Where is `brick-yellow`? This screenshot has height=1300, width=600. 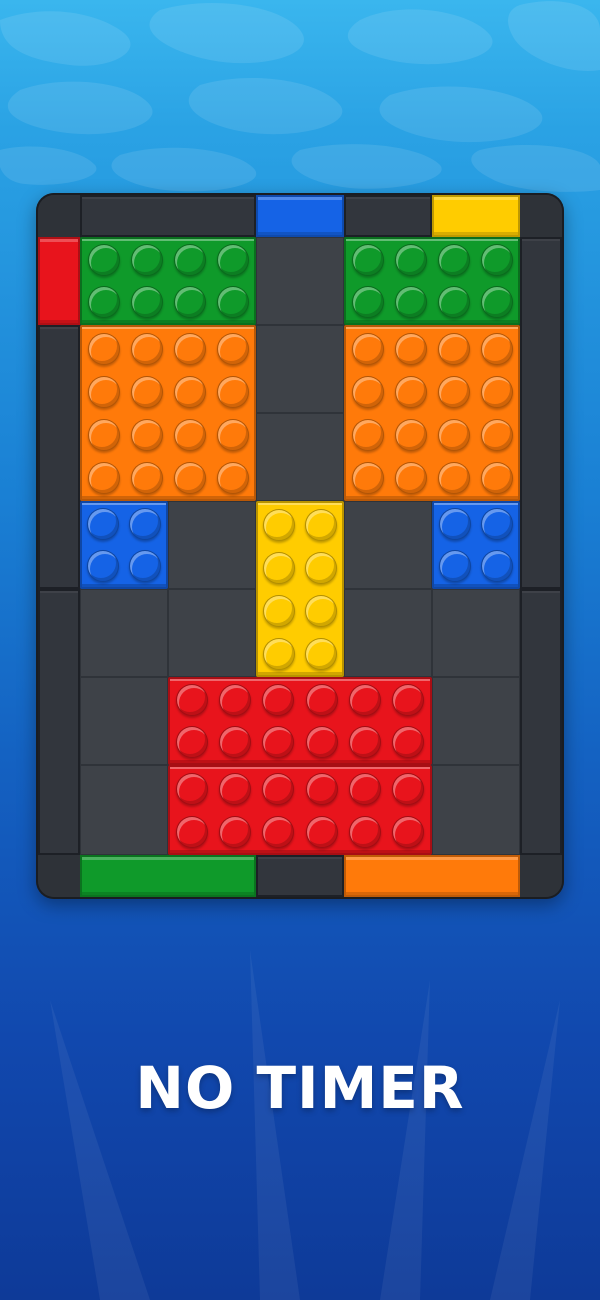
brick-yellow is located at coordinates (300, 589).